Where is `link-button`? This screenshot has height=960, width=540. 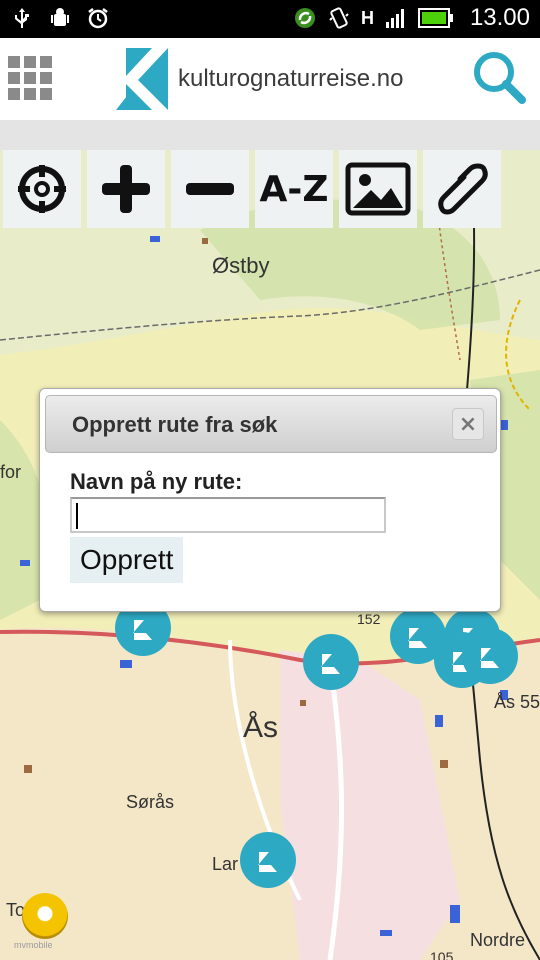
link-button is located at coordinates (462, 189).